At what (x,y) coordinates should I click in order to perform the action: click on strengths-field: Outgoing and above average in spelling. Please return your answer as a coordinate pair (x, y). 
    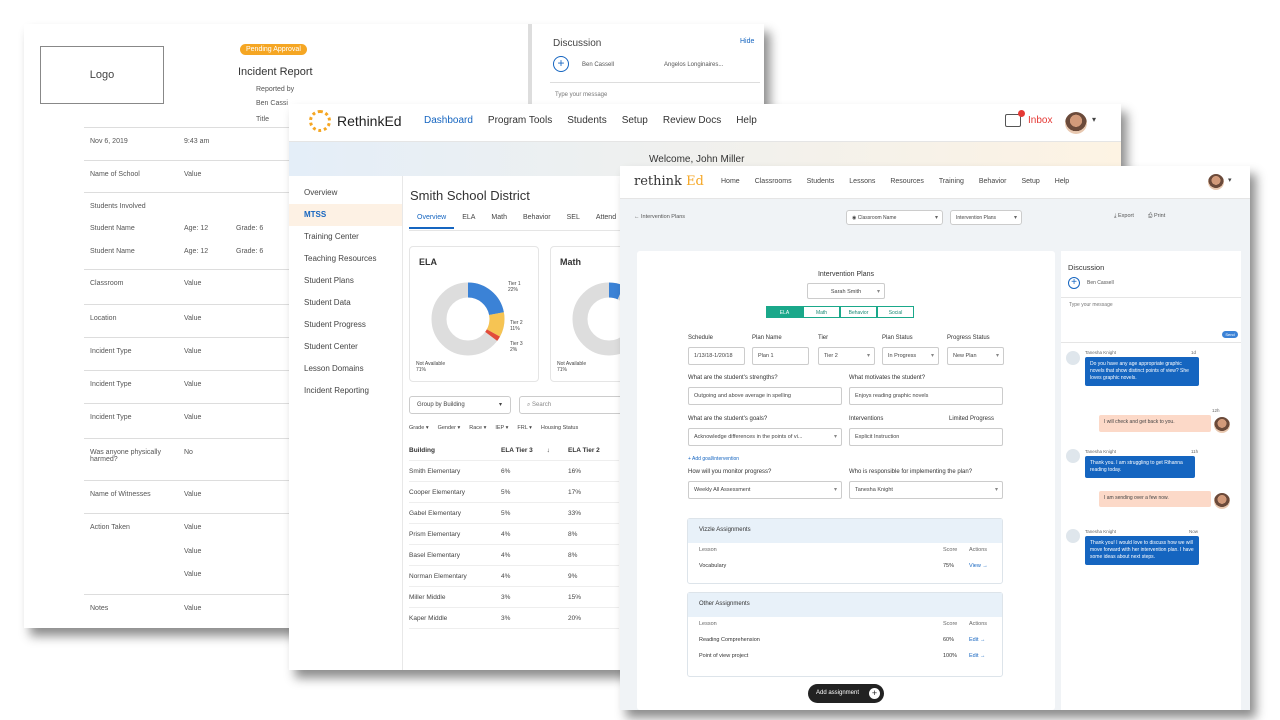
    Looking at the image, I should click on (765, 396).